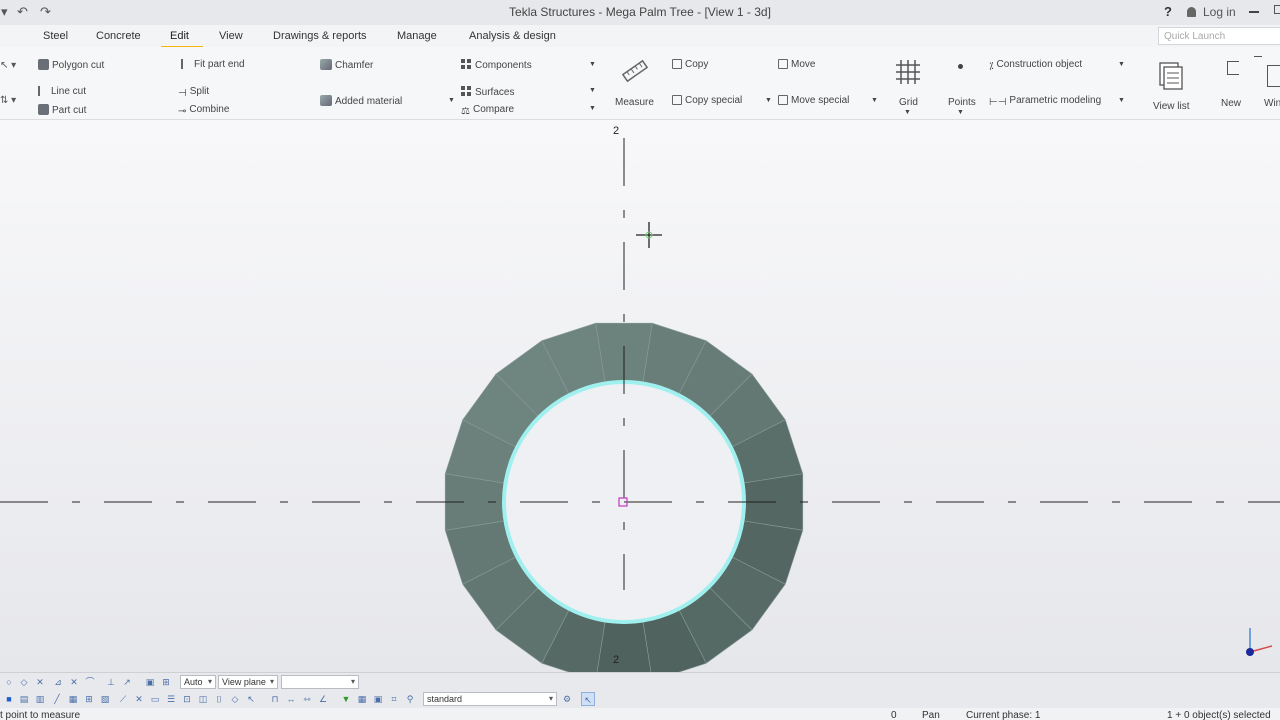  I want to click on move-button: Move, so click(796, 64).